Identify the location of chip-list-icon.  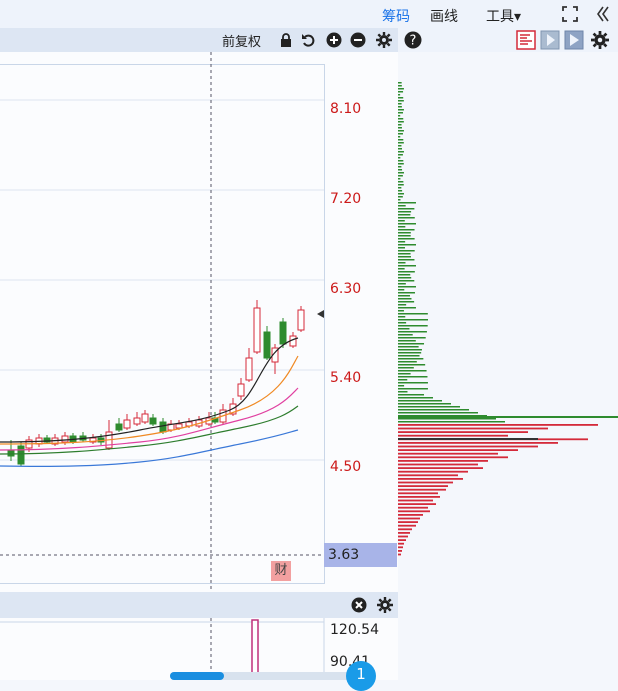
(526, 40).